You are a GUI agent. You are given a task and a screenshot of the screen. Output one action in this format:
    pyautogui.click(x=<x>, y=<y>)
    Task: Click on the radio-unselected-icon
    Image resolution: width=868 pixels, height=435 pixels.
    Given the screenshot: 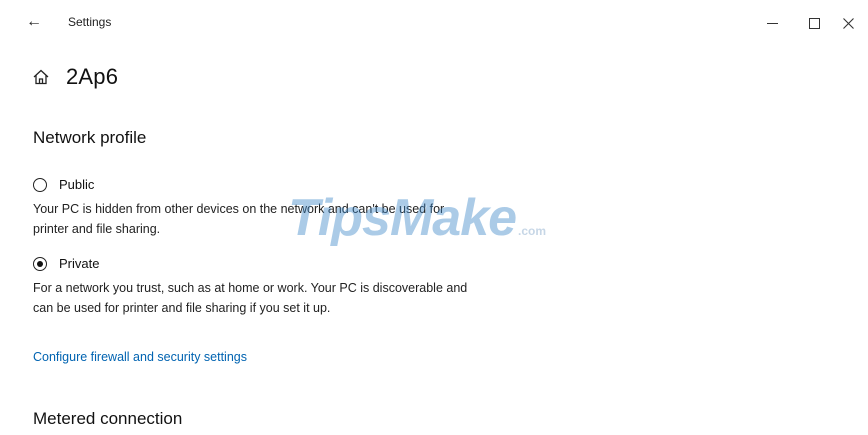 What is the action you would take?
    pyautogui.click(x=40, y=184)
    